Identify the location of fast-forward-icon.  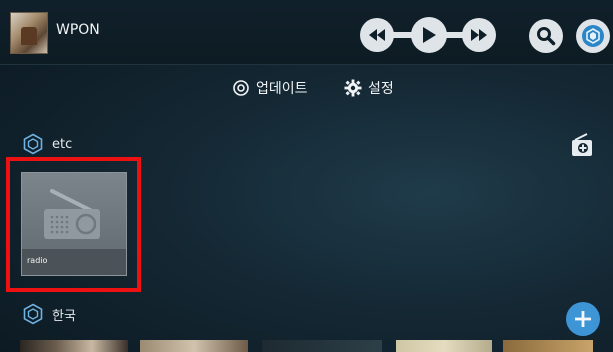
(479, 35).